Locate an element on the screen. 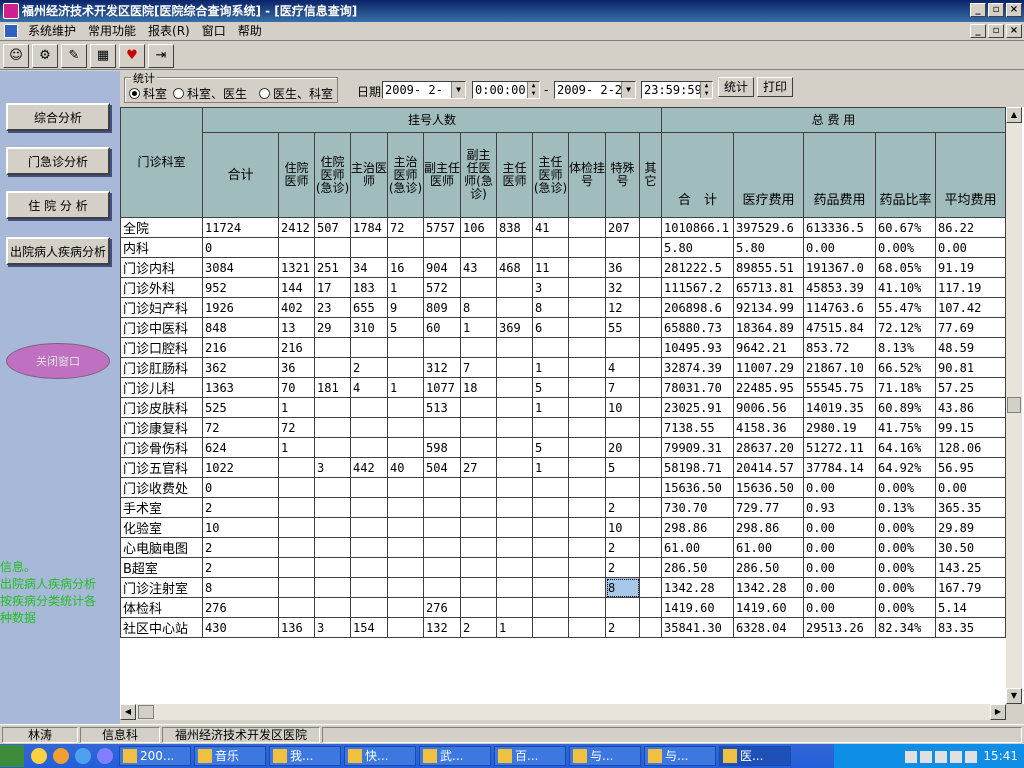 This screenshot has width=1024, height=768. table-cell: 144 is located at coordinates (296, 287).